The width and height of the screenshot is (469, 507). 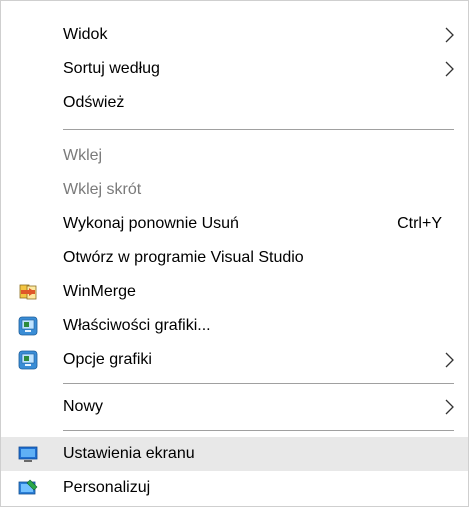 I want to click on menu-item-wklej: Wklej, so click(x=234, y=156).